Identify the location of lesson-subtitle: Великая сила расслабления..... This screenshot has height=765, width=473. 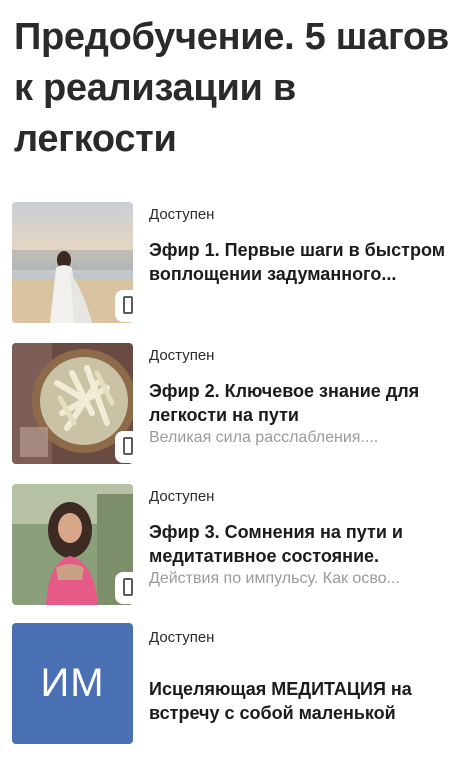
(264, 437).